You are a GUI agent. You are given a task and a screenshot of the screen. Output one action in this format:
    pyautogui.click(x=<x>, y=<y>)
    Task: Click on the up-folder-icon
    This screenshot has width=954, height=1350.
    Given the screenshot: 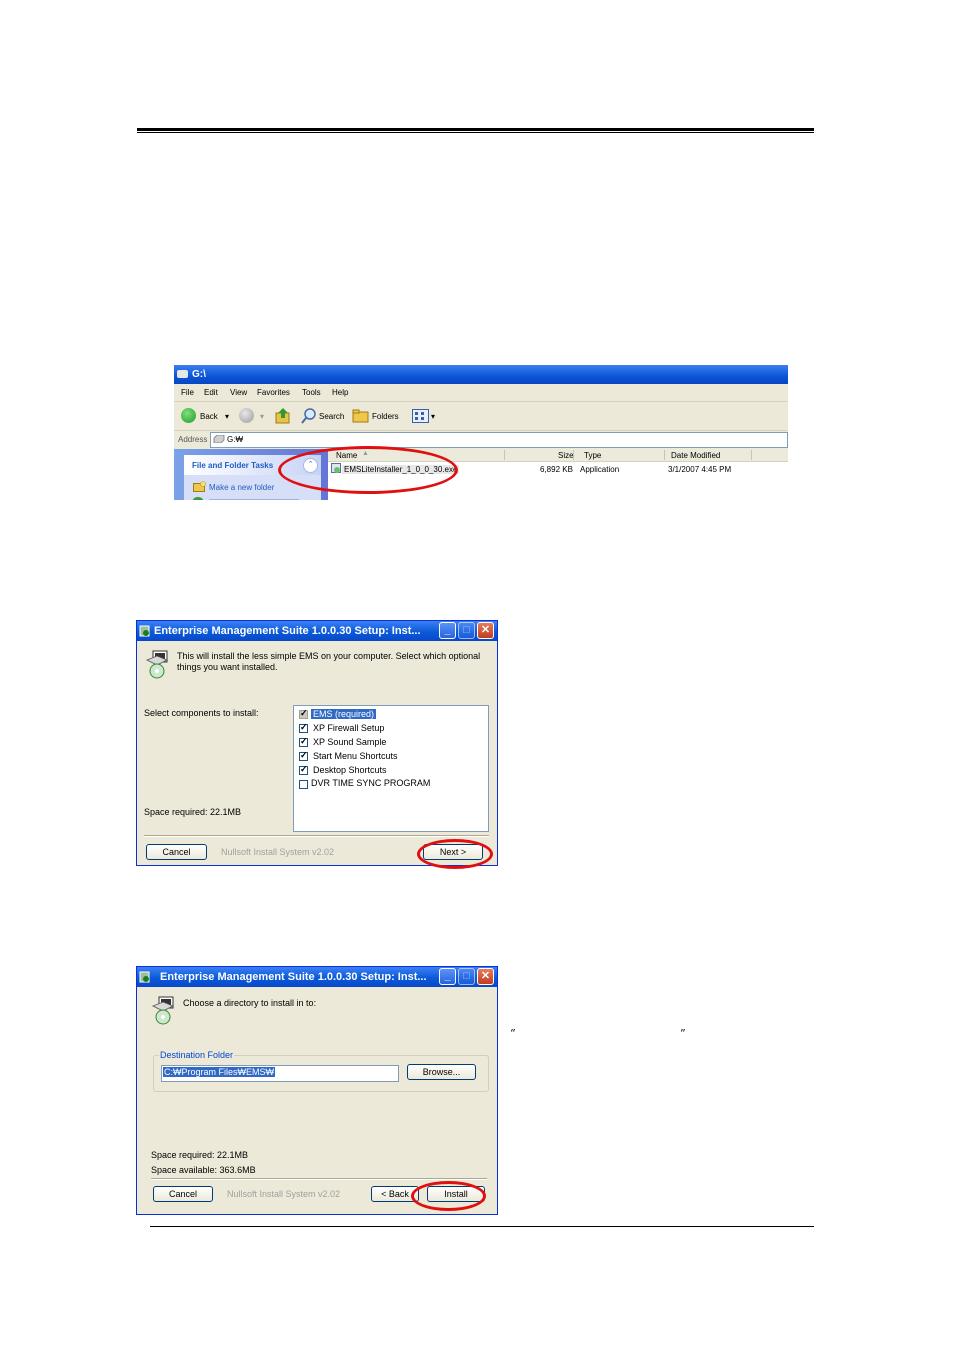 What is the action you would take?
    pyautogui.click(x=283, y=415)
    